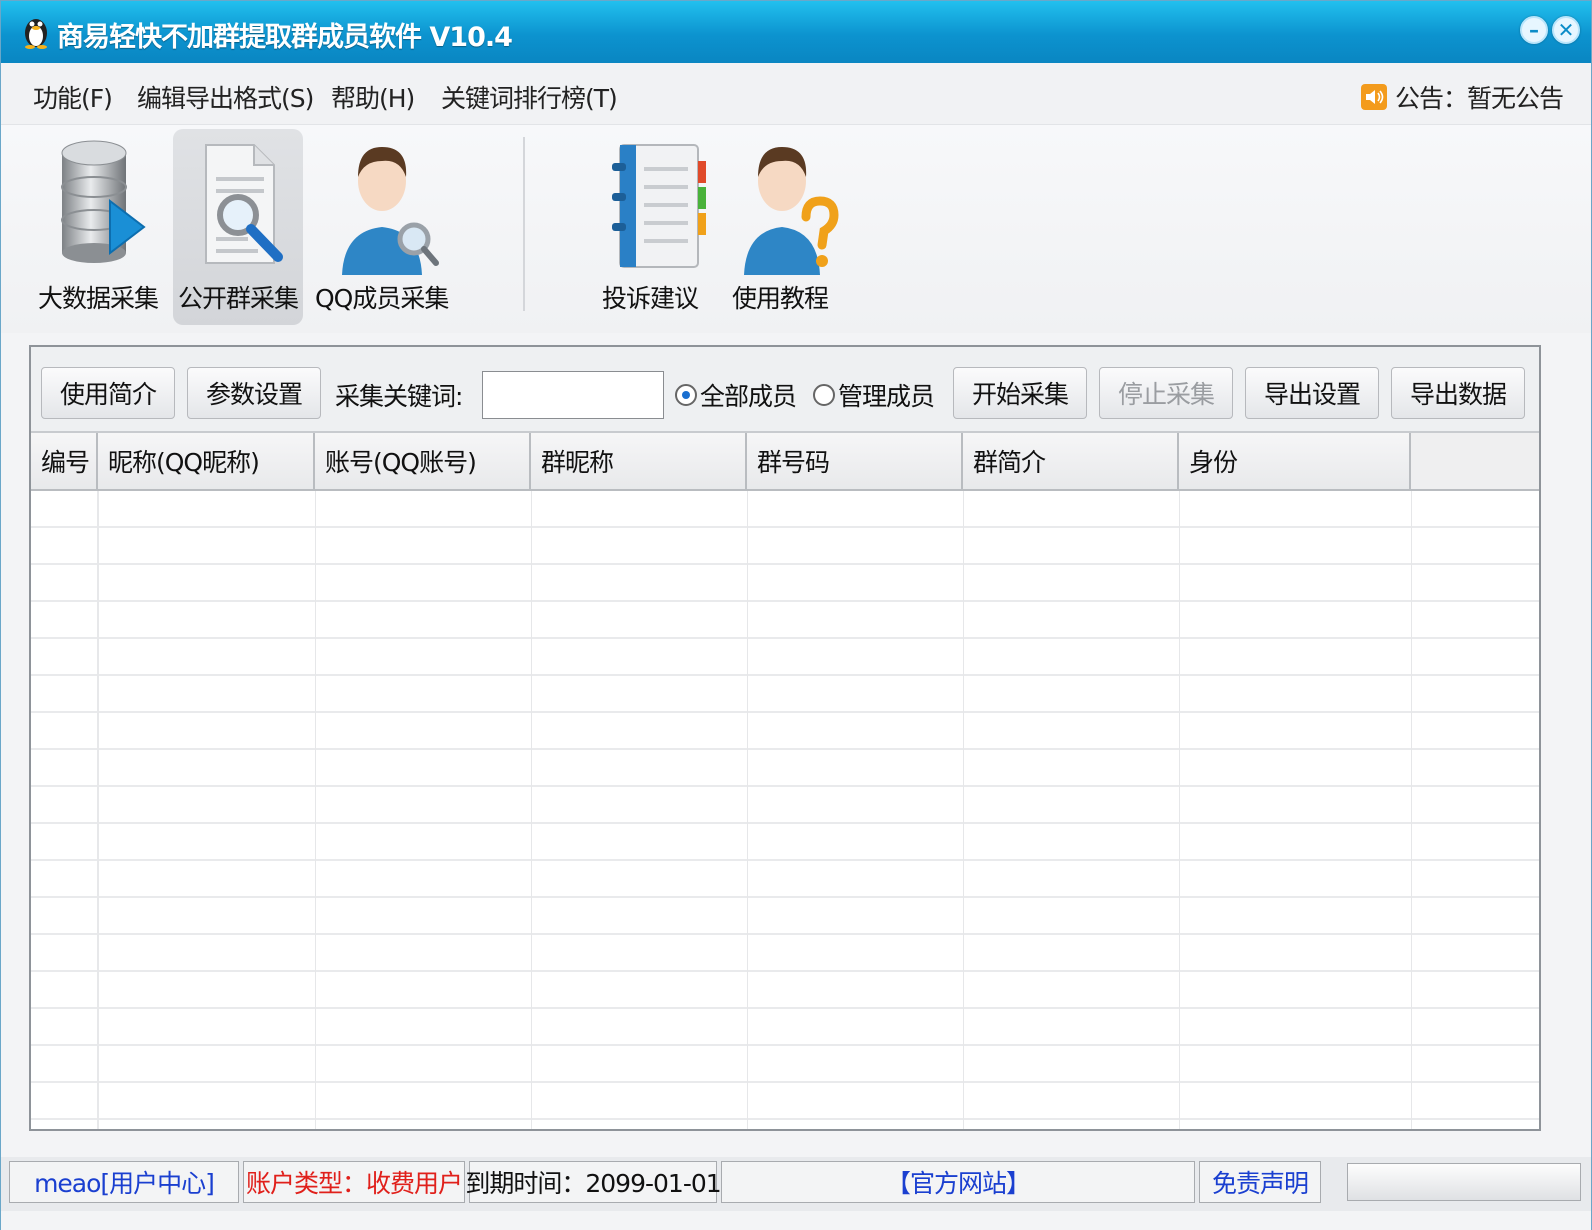  I want to click on radio-all-members: 全部成员, so click(736, 395).